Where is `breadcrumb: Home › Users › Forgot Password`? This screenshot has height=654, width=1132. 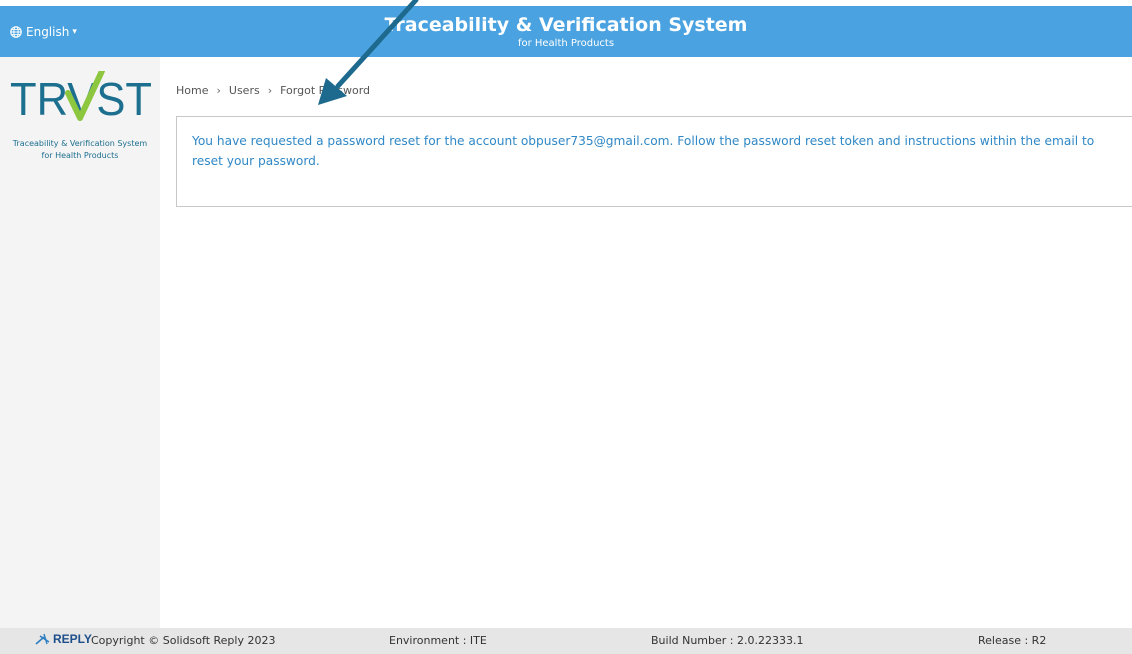 breadcrumb: Home › Users › Forgot Password is located at coordinates (273, 90).